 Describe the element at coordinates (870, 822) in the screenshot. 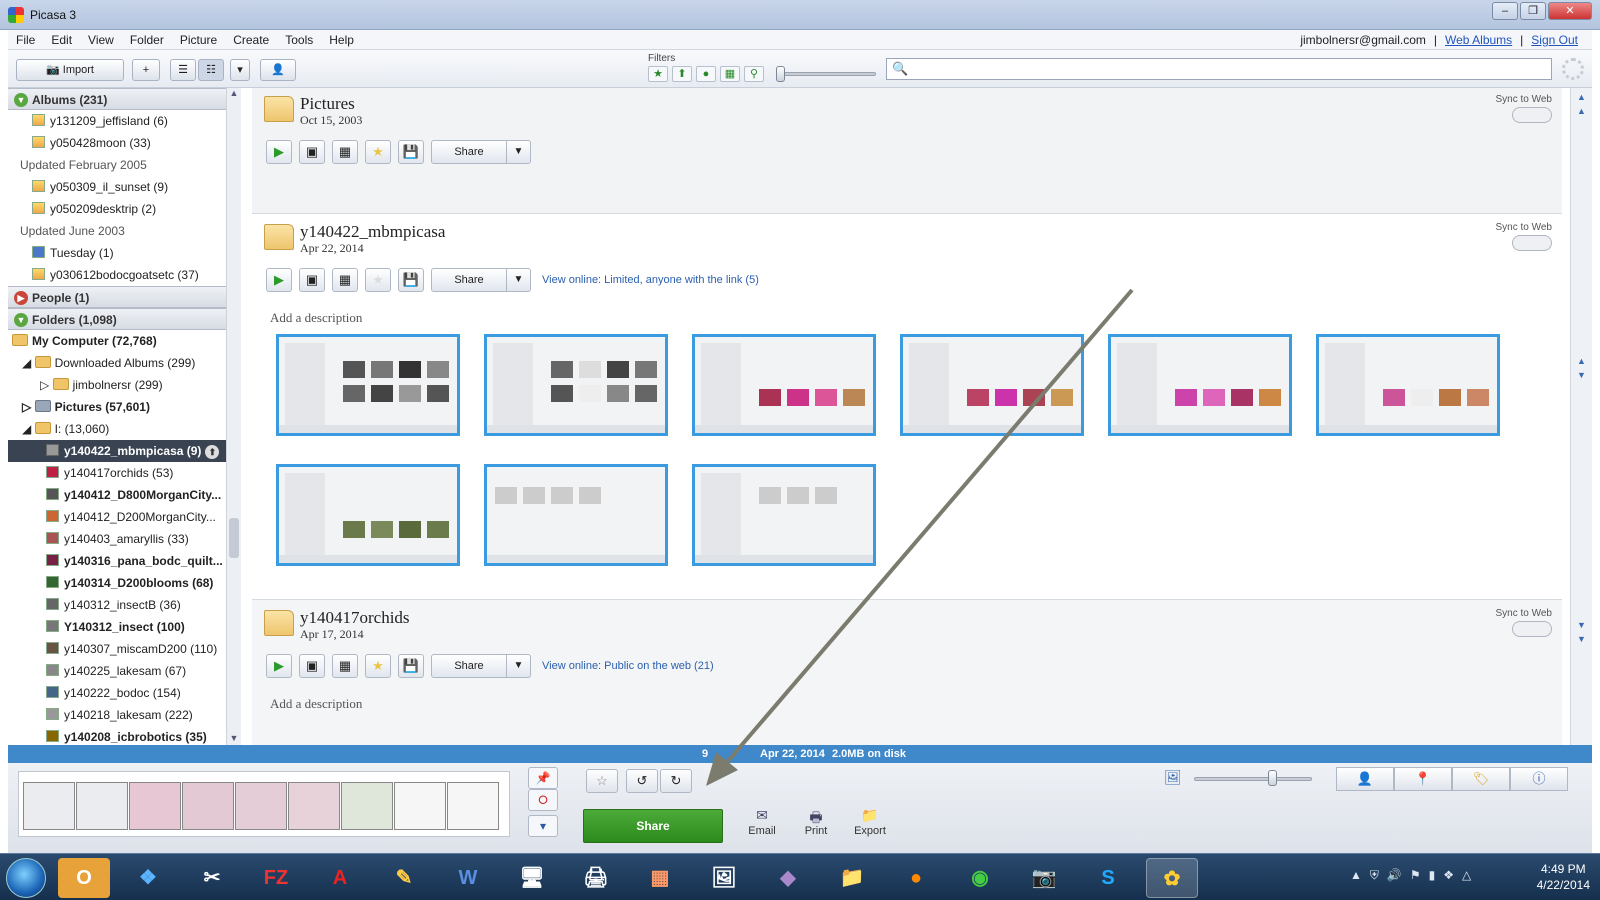

I see `export-button: 📁 Export` at that location.